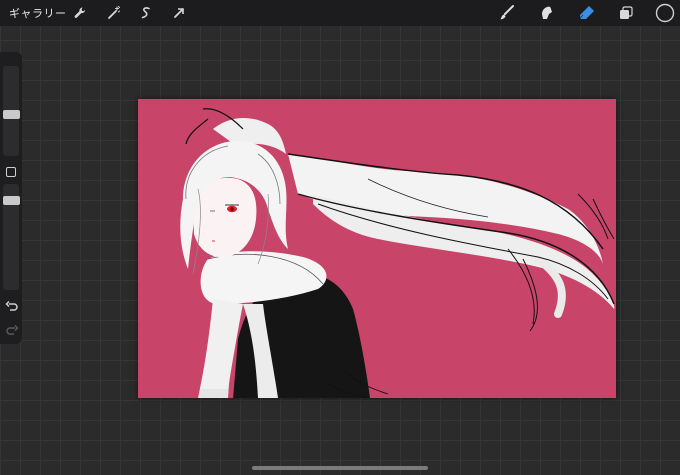  Describe the element at coordinates (11, 114) in the screenshot. I see `brush-size-thumb` at that location.